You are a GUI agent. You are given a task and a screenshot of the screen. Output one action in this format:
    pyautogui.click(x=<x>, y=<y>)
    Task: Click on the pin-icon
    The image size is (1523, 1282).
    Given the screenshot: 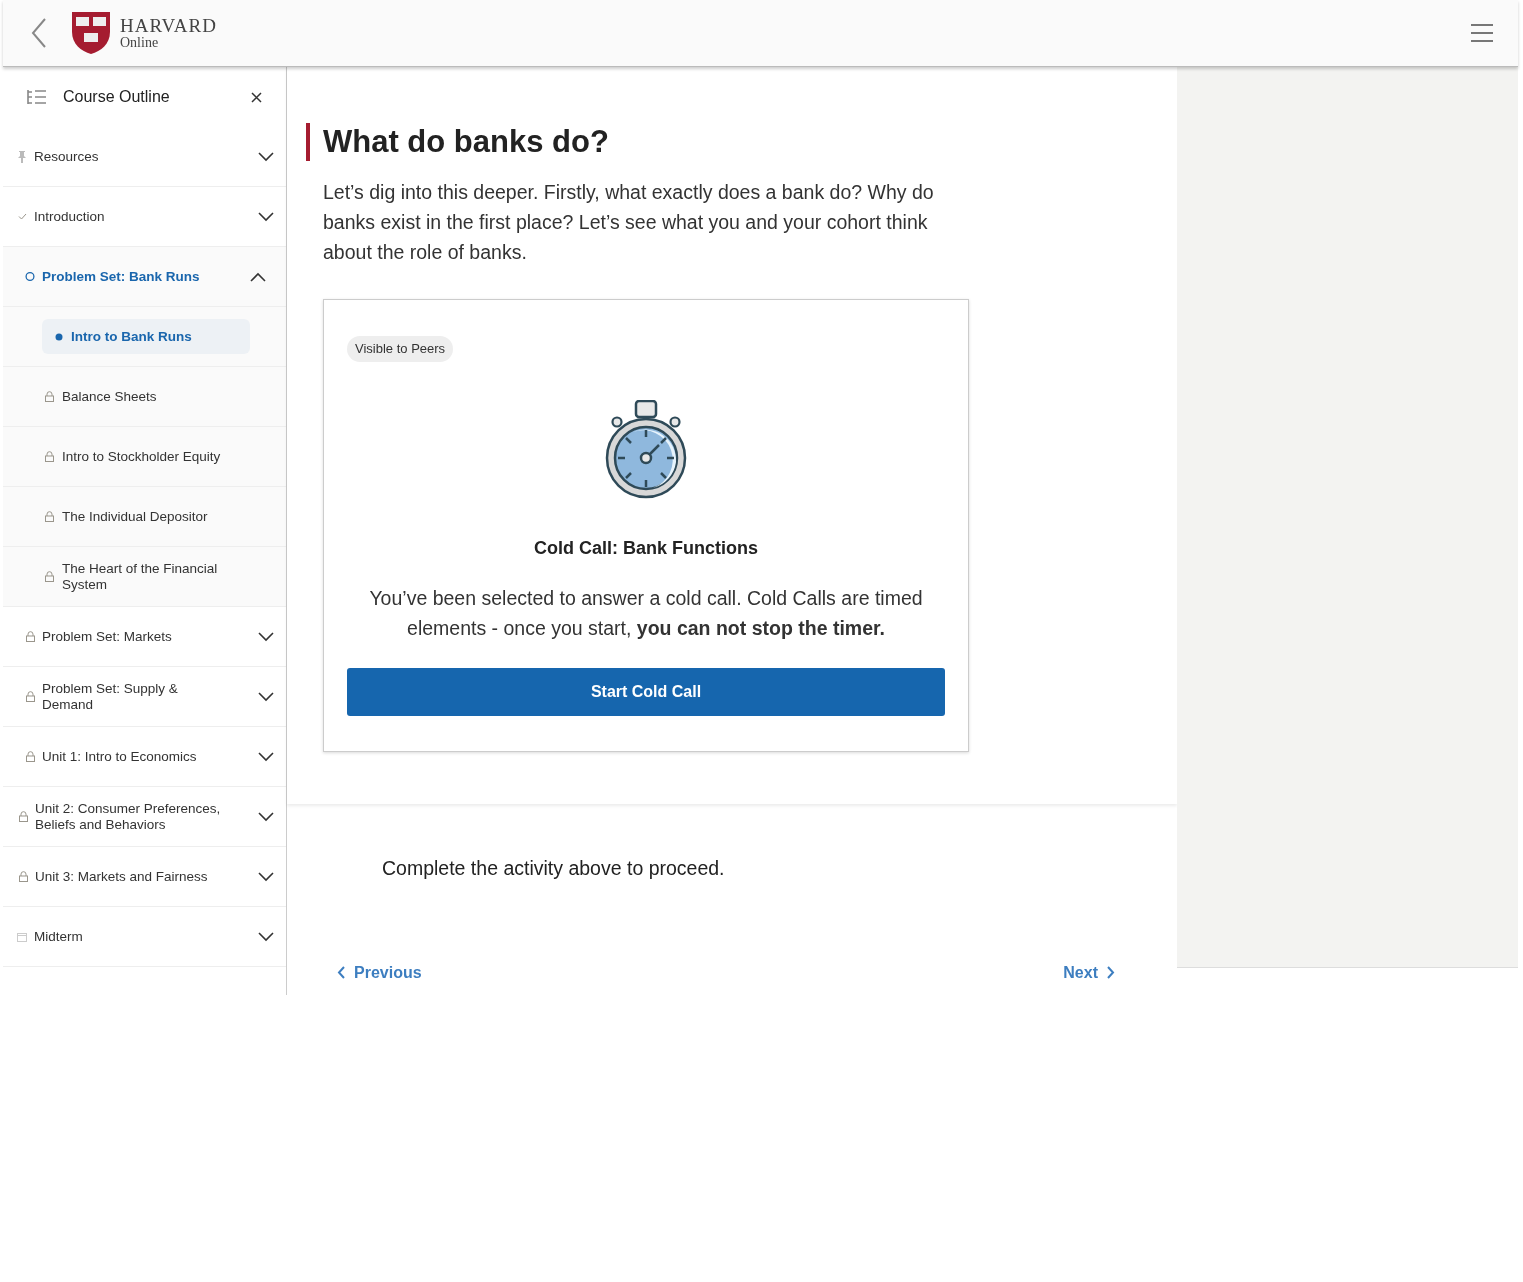 What is the action you would take?
    pyautogui.click(x=22, y=156)
    